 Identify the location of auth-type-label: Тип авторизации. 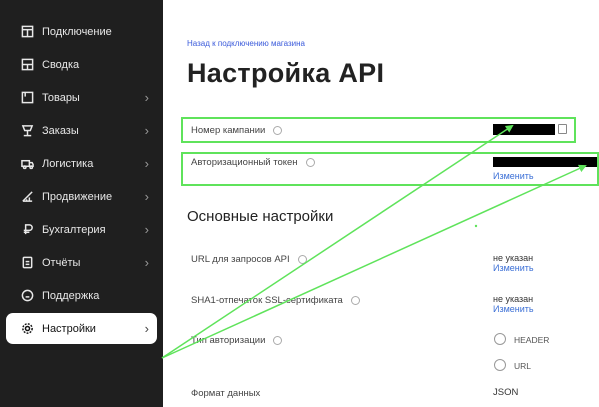
(228, 340).